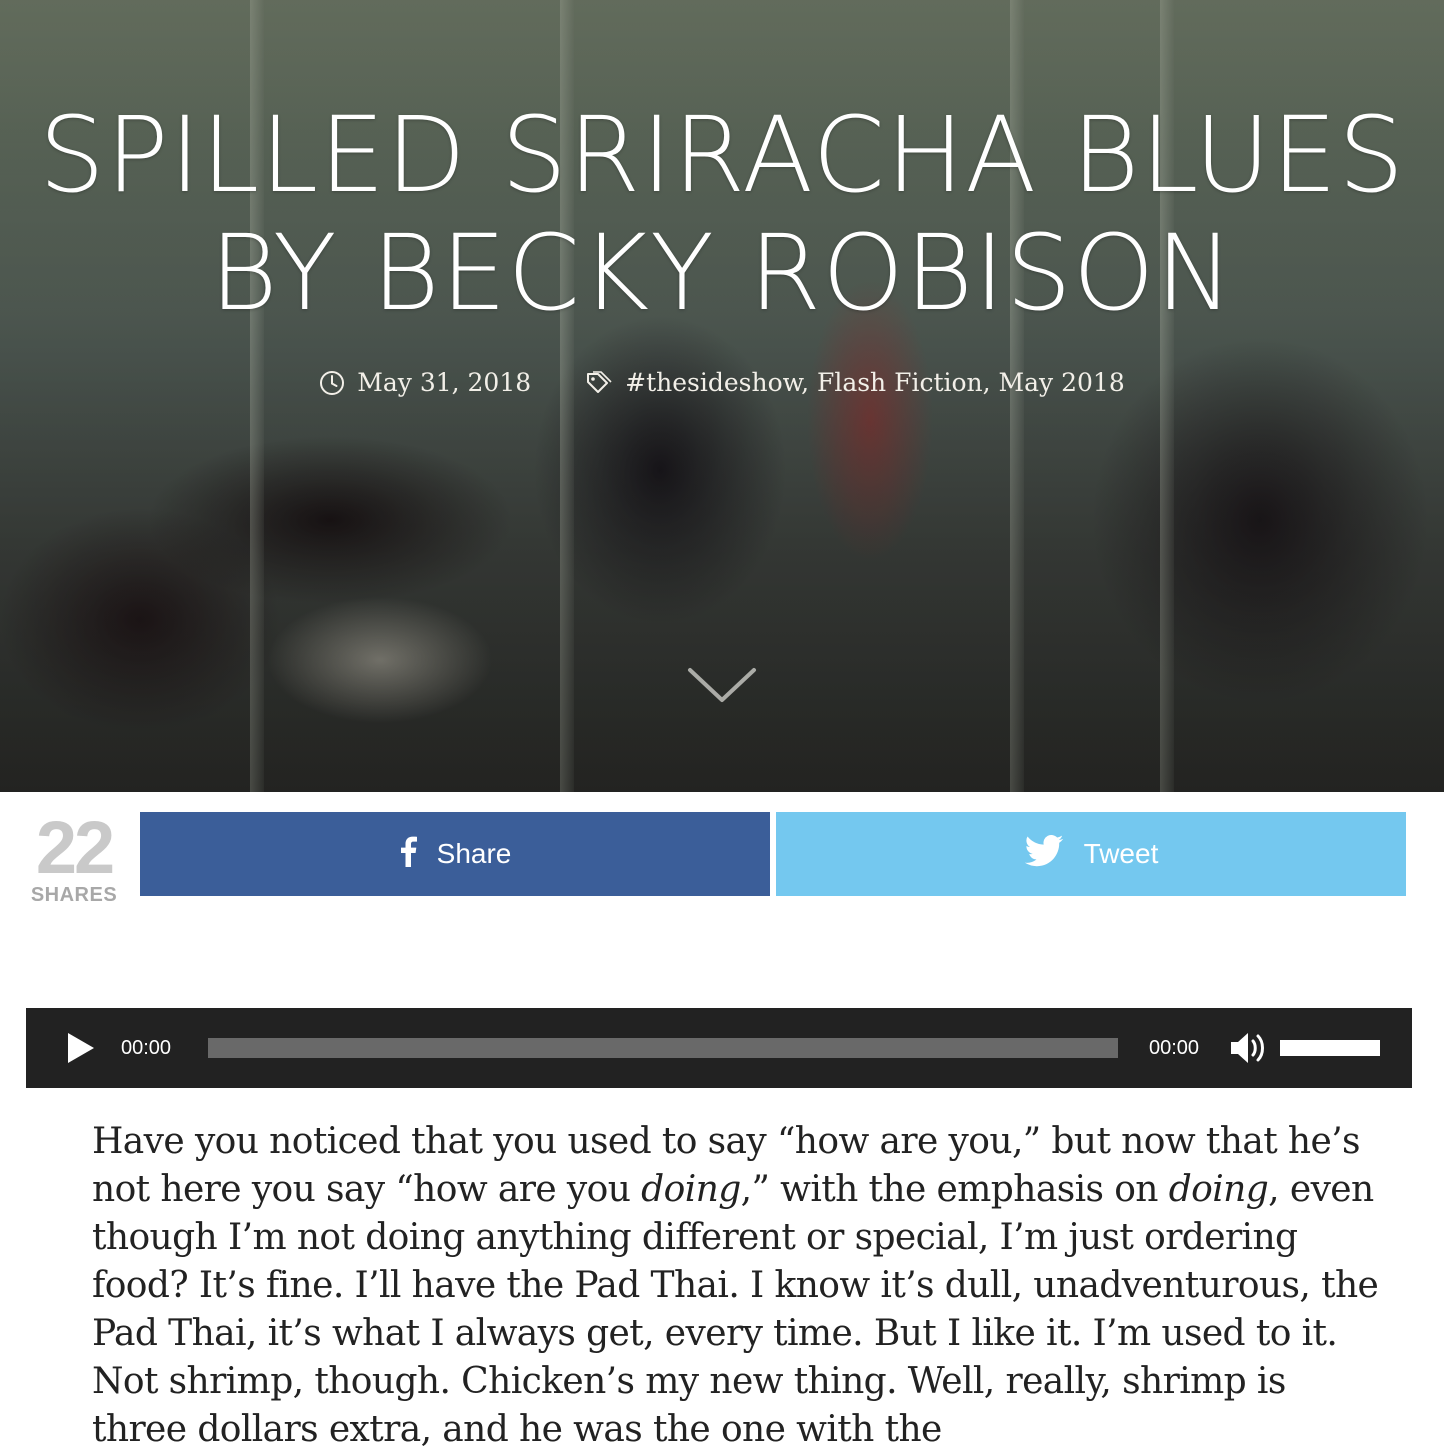 This screenshot has height=1454, width=1444. Describe the element at coordinates (408, 854) in the screenshot. I see `facebook-icon` at that location.